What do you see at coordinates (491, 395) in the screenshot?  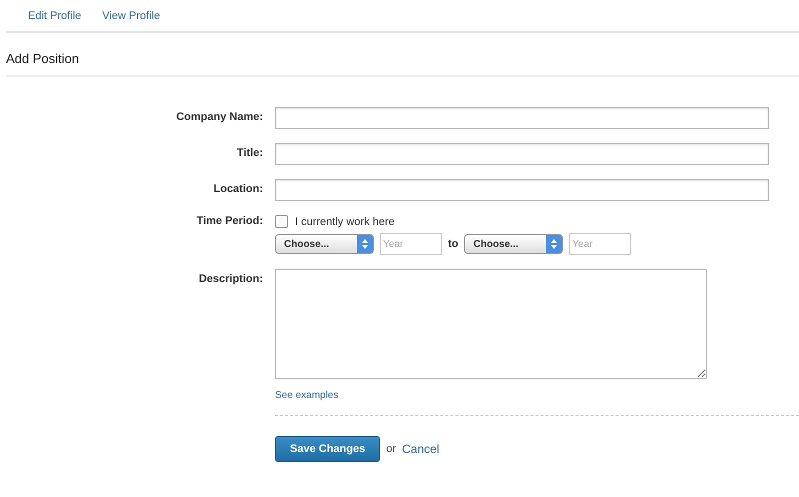 I see `see-examples-link: See examples` at bounding box center [491, 395].